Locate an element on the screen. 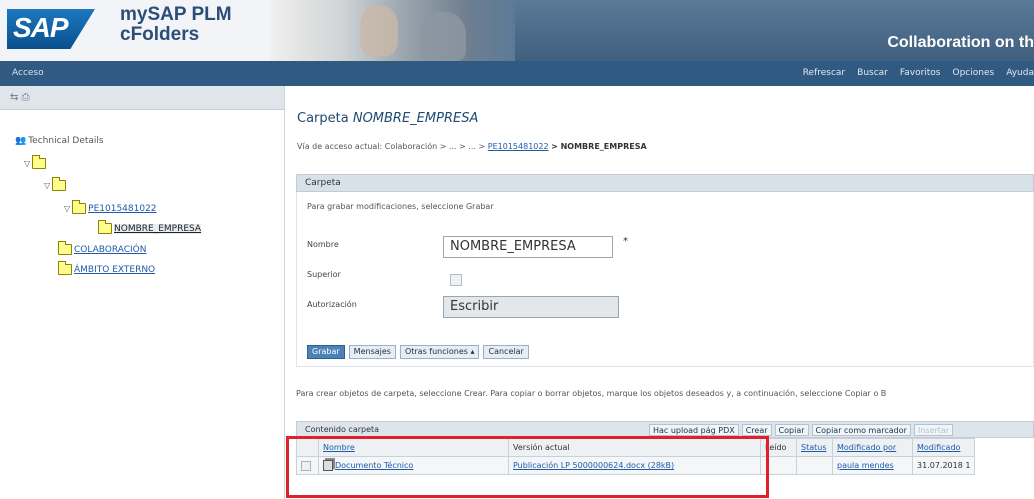 This screenshot has width=1034, height=499. tree-node-empresa: NOMBRE_EMPRESA is located at coordinates (150, 227).